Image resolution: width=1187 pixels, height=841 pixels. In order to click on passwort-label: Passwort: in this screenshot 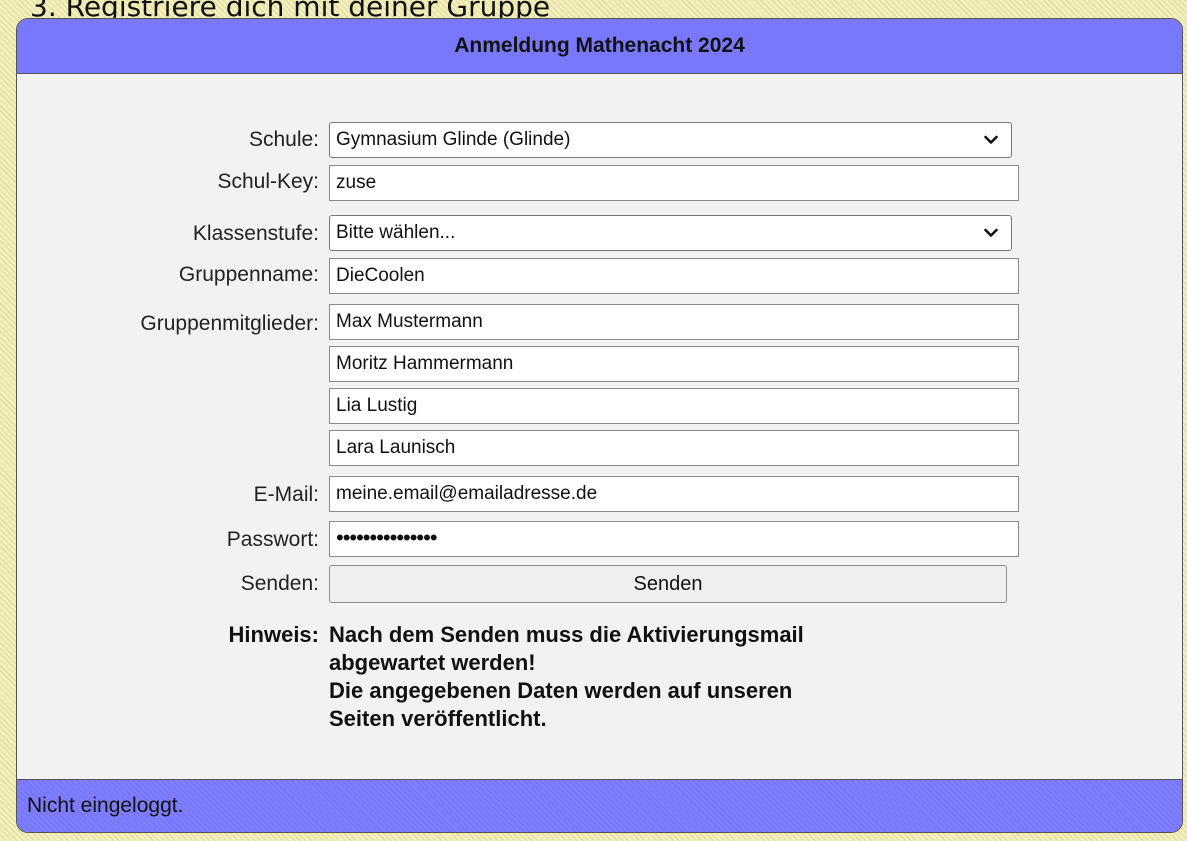, I will do `click(272, 539)`.